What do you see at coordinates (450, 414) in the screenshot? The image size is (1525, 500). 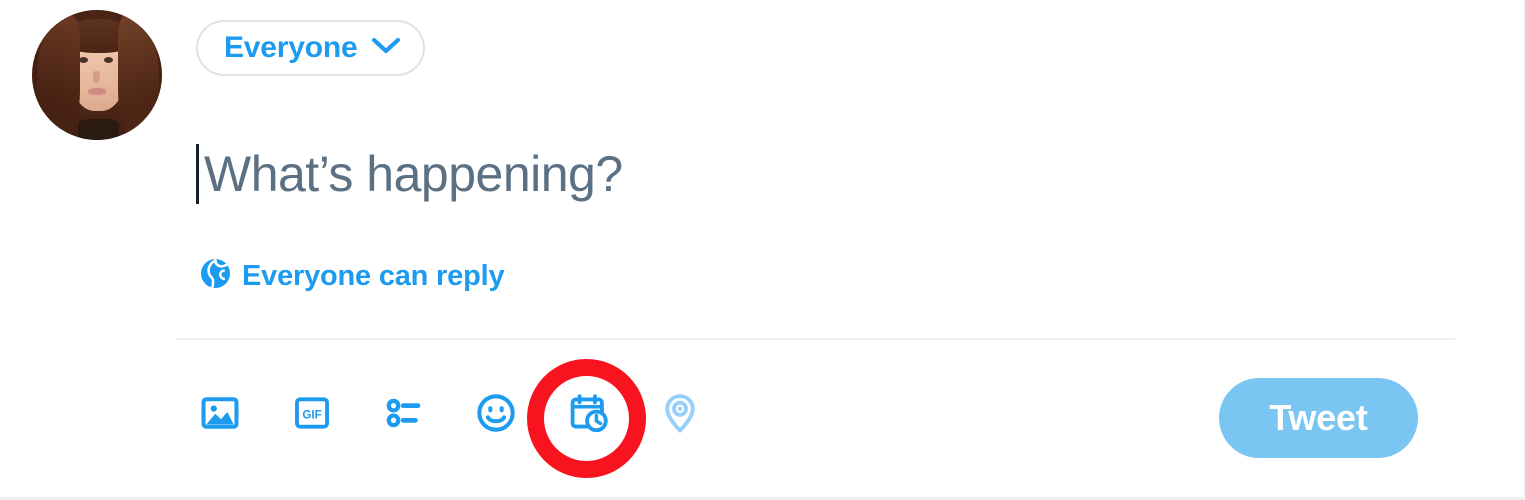 I see `composer-toolbar: GIF` at bounding box center [450, 414].